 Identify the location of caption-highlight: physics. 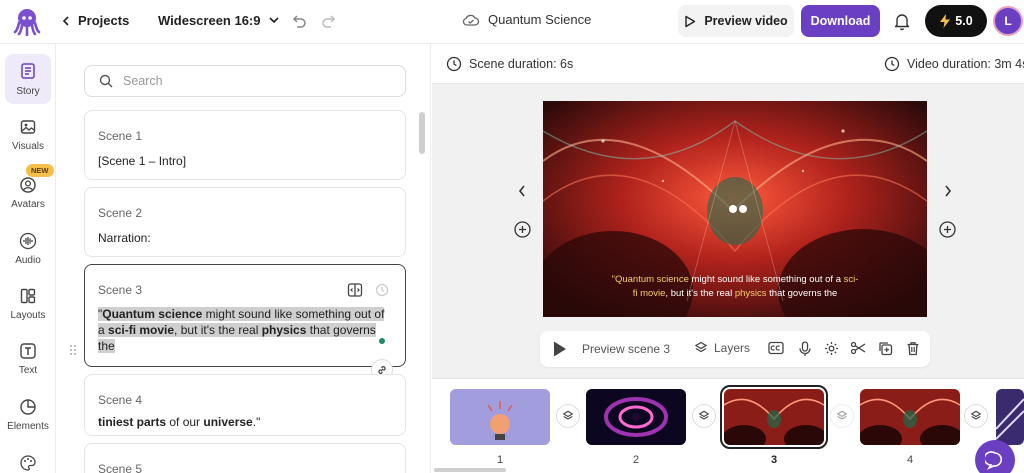
(750, 293).